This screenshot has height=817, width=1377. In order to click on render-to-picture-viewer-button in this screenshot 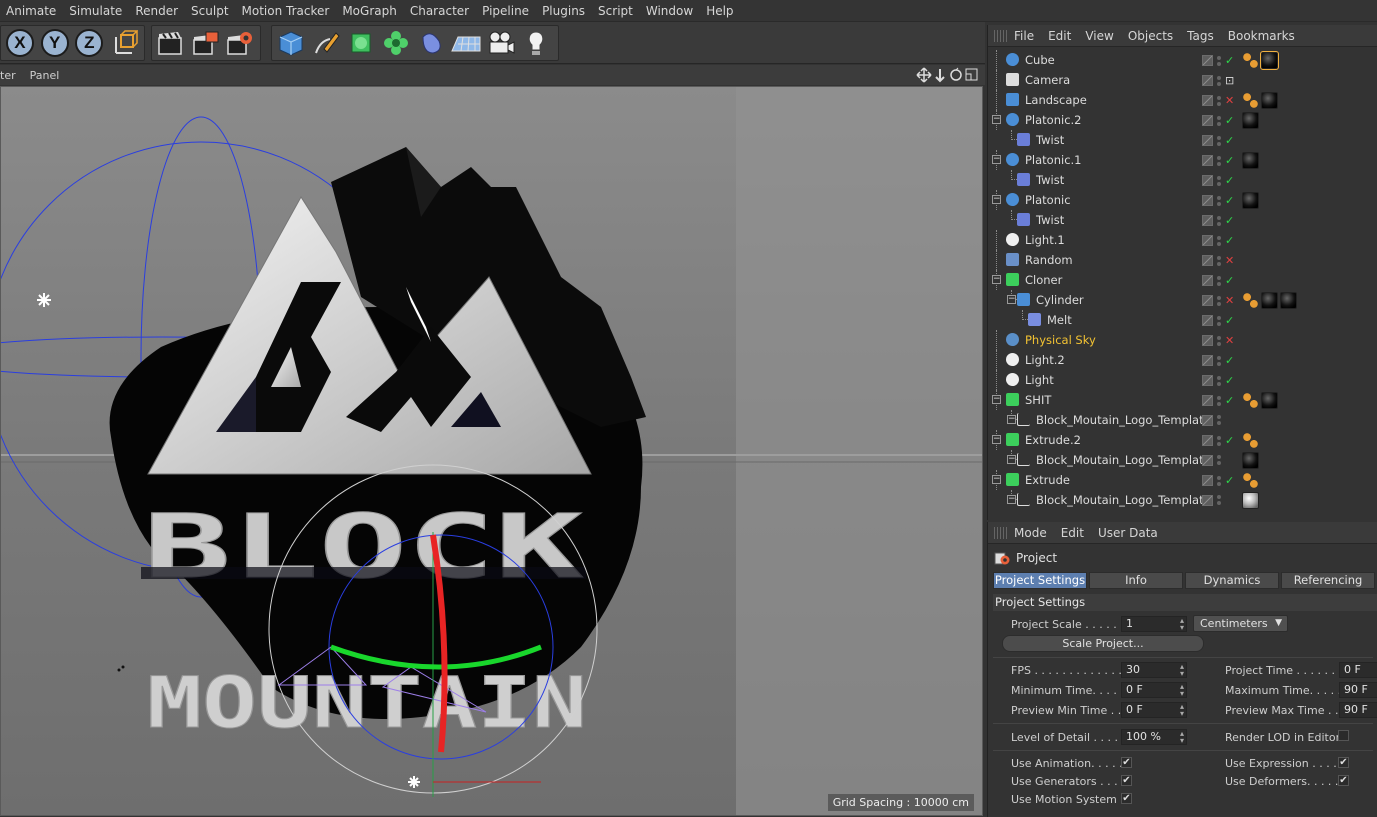, I will do `click(206, 43)`.